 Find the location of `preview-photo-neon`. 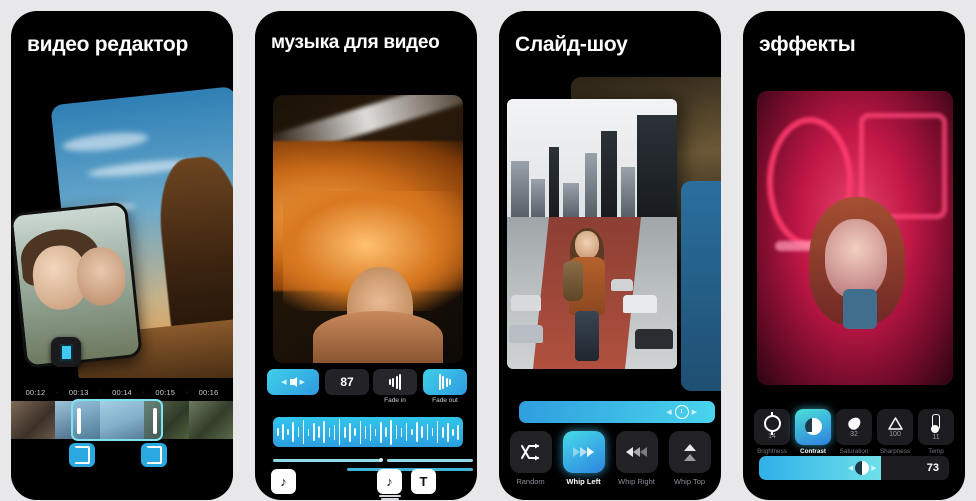

preview-photo-neon is located at coordinates (855, 238).